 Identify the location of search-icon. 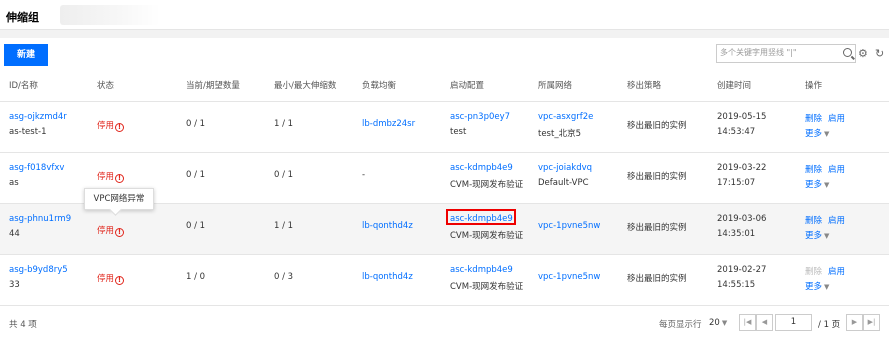
(847, 52).